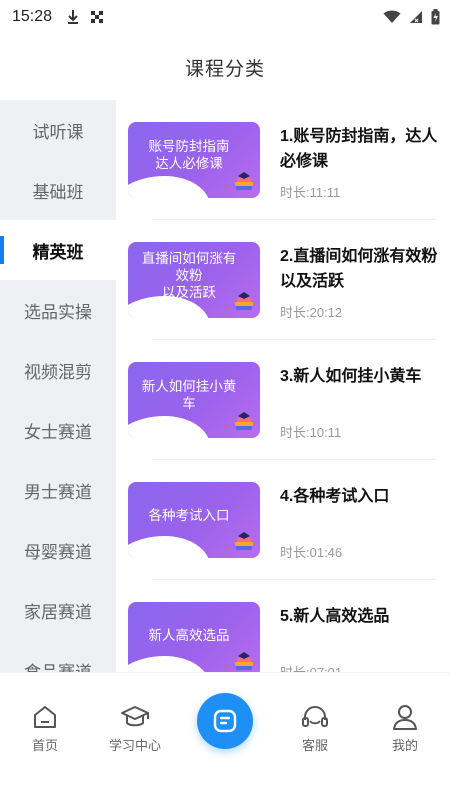 The height and width of the screenshot is (800, 450). What do you see at coordinates (135, 727) in the screenshot?
I see `nav-learning-center: 学习中心` at bounding box center [135, 727].